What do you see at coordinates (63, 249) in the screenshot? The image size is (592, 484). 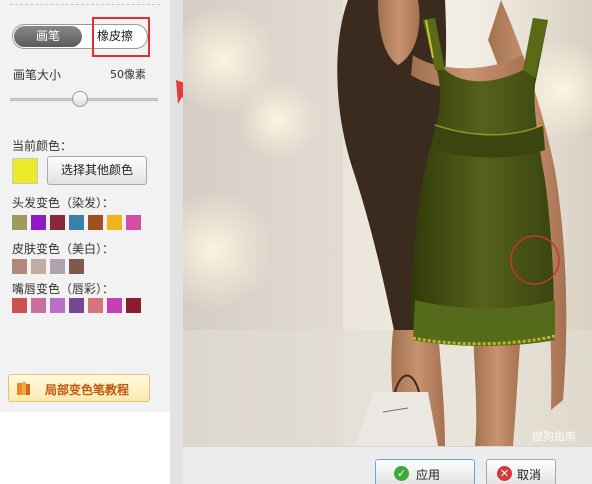 I see `skin-color-label: 皮肤变色（美白）：` at bounding box center [63, 249].